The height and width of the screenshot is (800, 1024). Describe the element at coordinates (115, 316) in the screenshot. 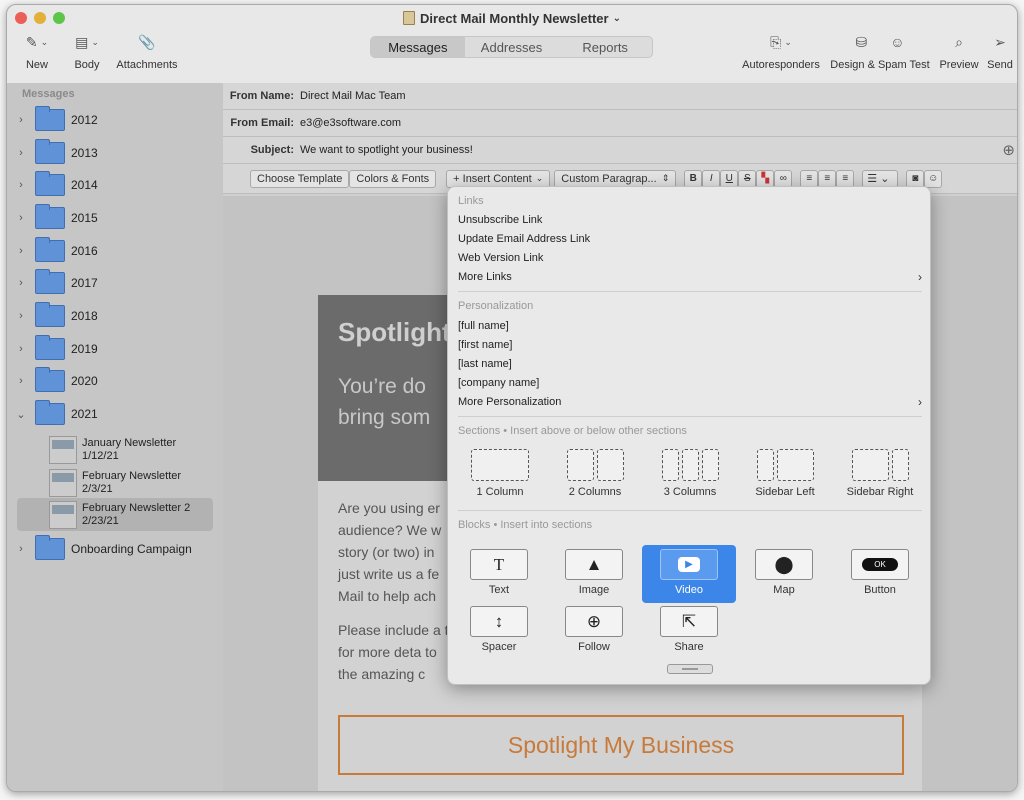

I see `folder-row: › 2018` at that location.